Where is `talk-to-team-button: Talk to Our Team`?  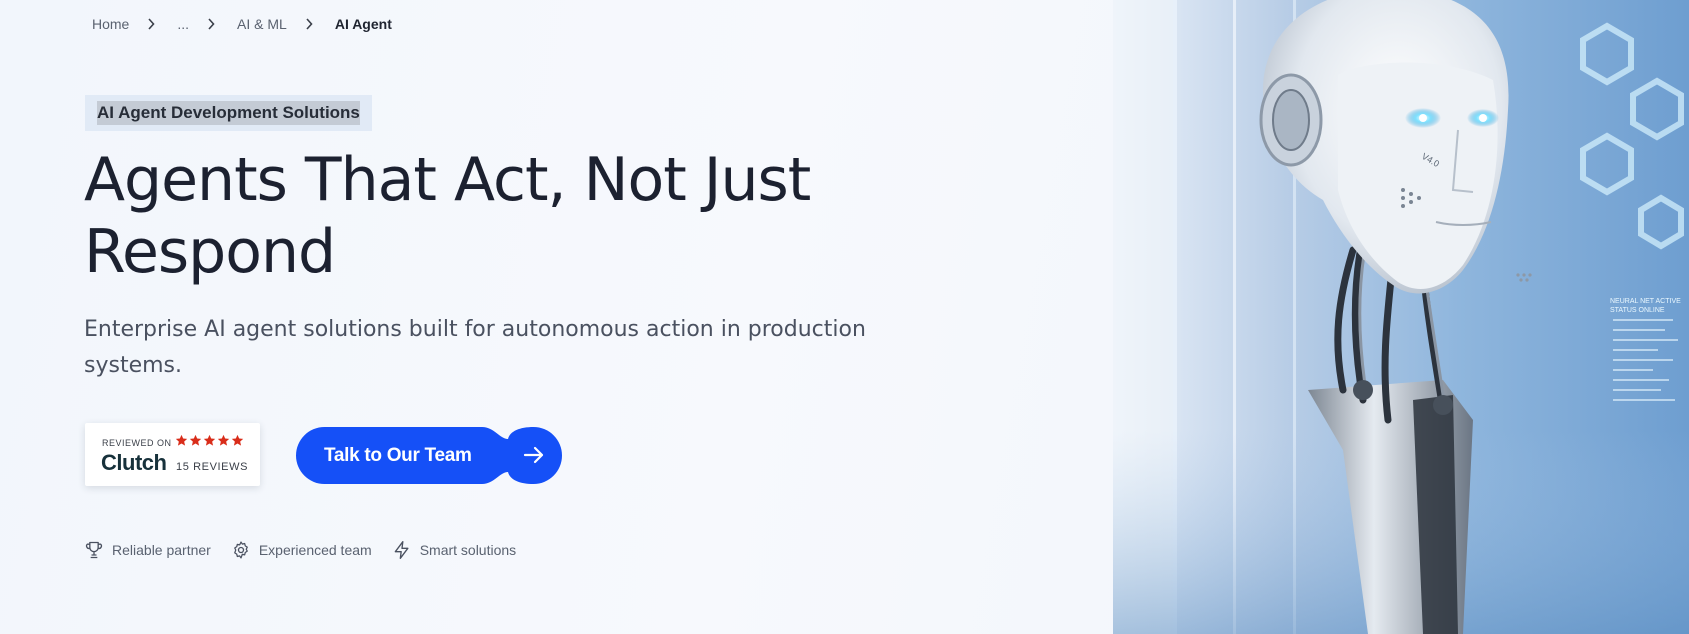 talk-to-team-button: Talk to Our Team is located at coordinates (429, 455).